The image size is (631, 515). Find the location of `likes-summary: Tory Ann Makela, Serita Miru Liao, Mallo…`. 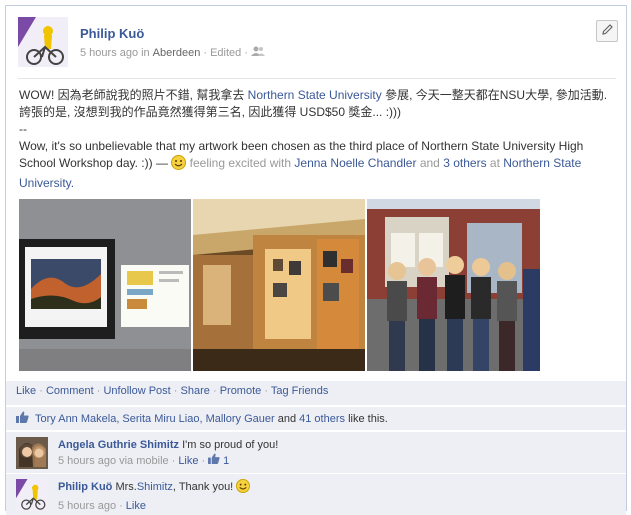

likes-summary: Tory Ann Makela, Serita Miru Liao, Mallo… is located at coordinates (316, 418).